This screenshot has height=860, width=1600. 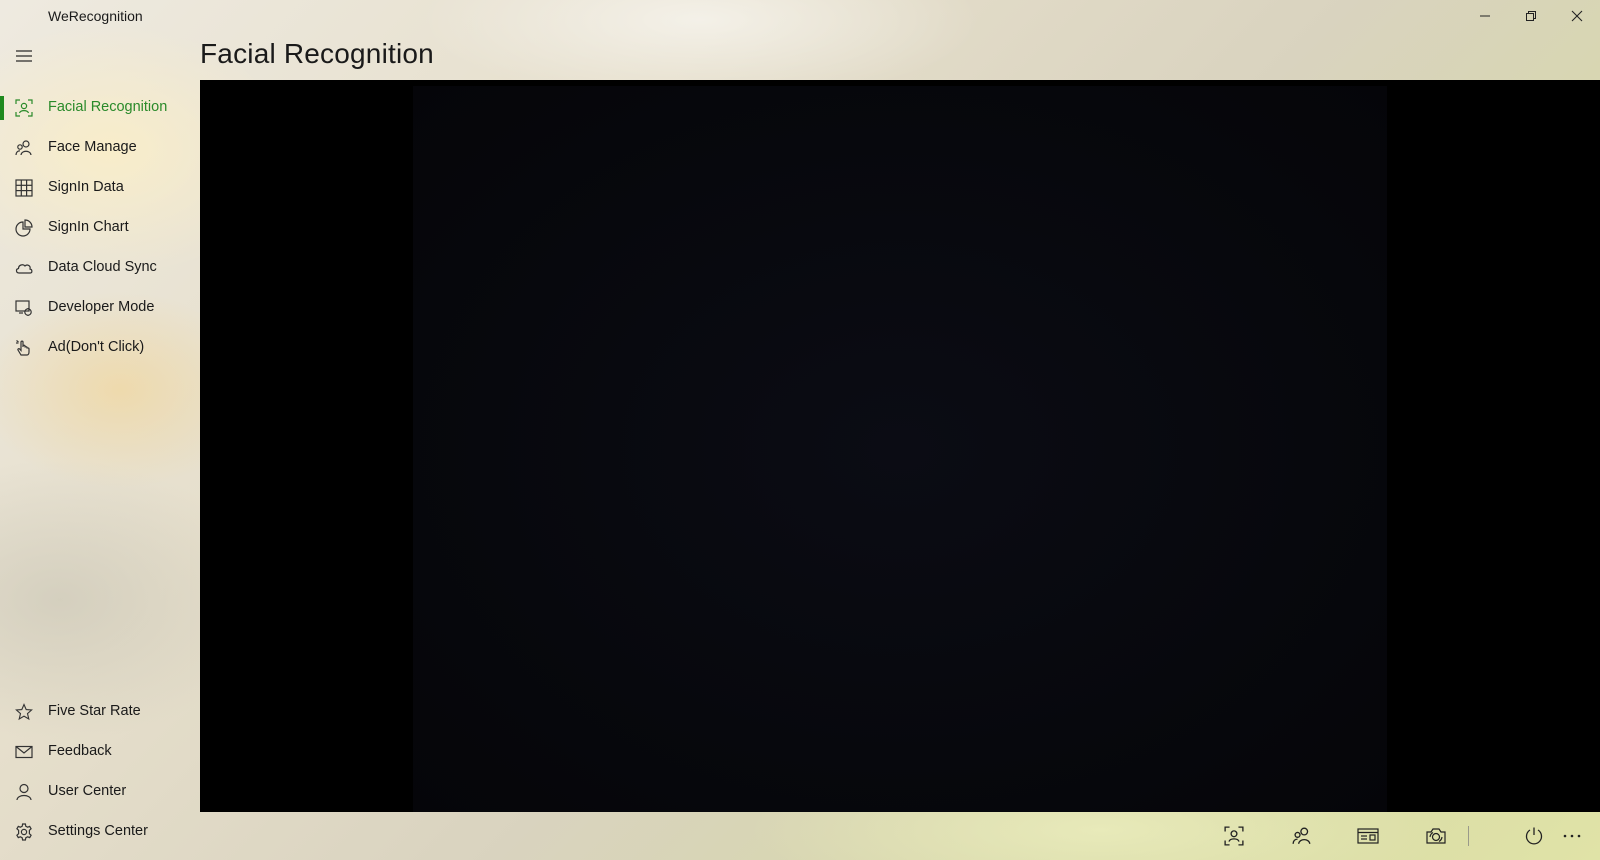 I want to click on pie-chart-icon, so click(x=24, y=228).